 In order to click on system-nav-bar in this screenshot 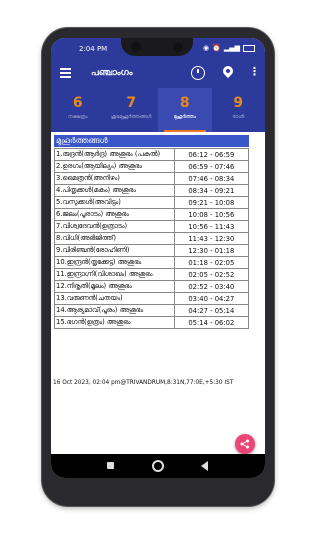, I will do `click(158, 466)`.